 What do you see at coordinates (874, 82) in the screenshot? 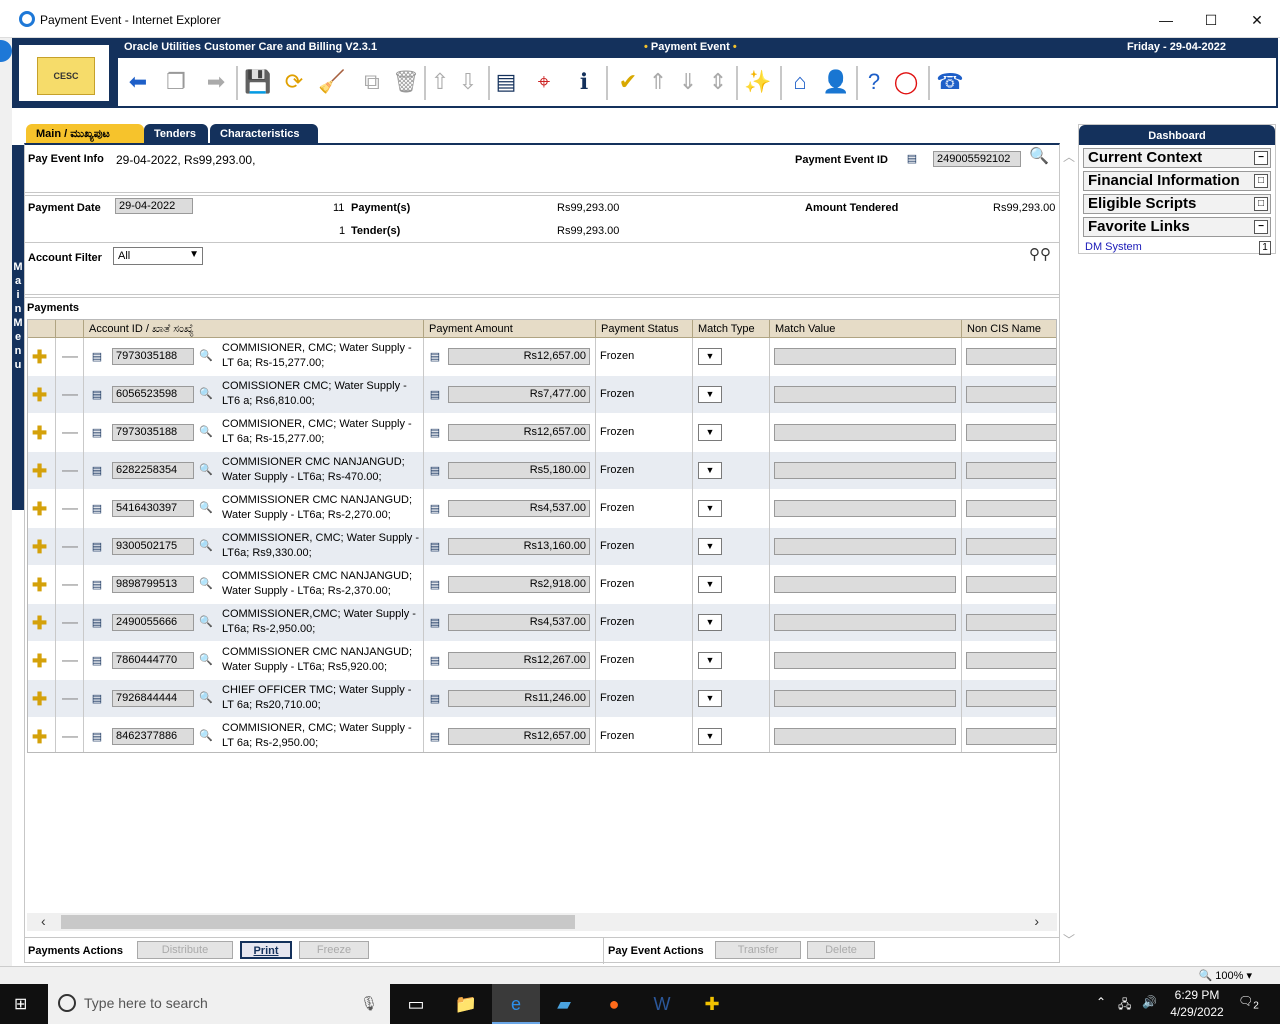
I see `help-icon: ?` at bounding box center [874, 82].